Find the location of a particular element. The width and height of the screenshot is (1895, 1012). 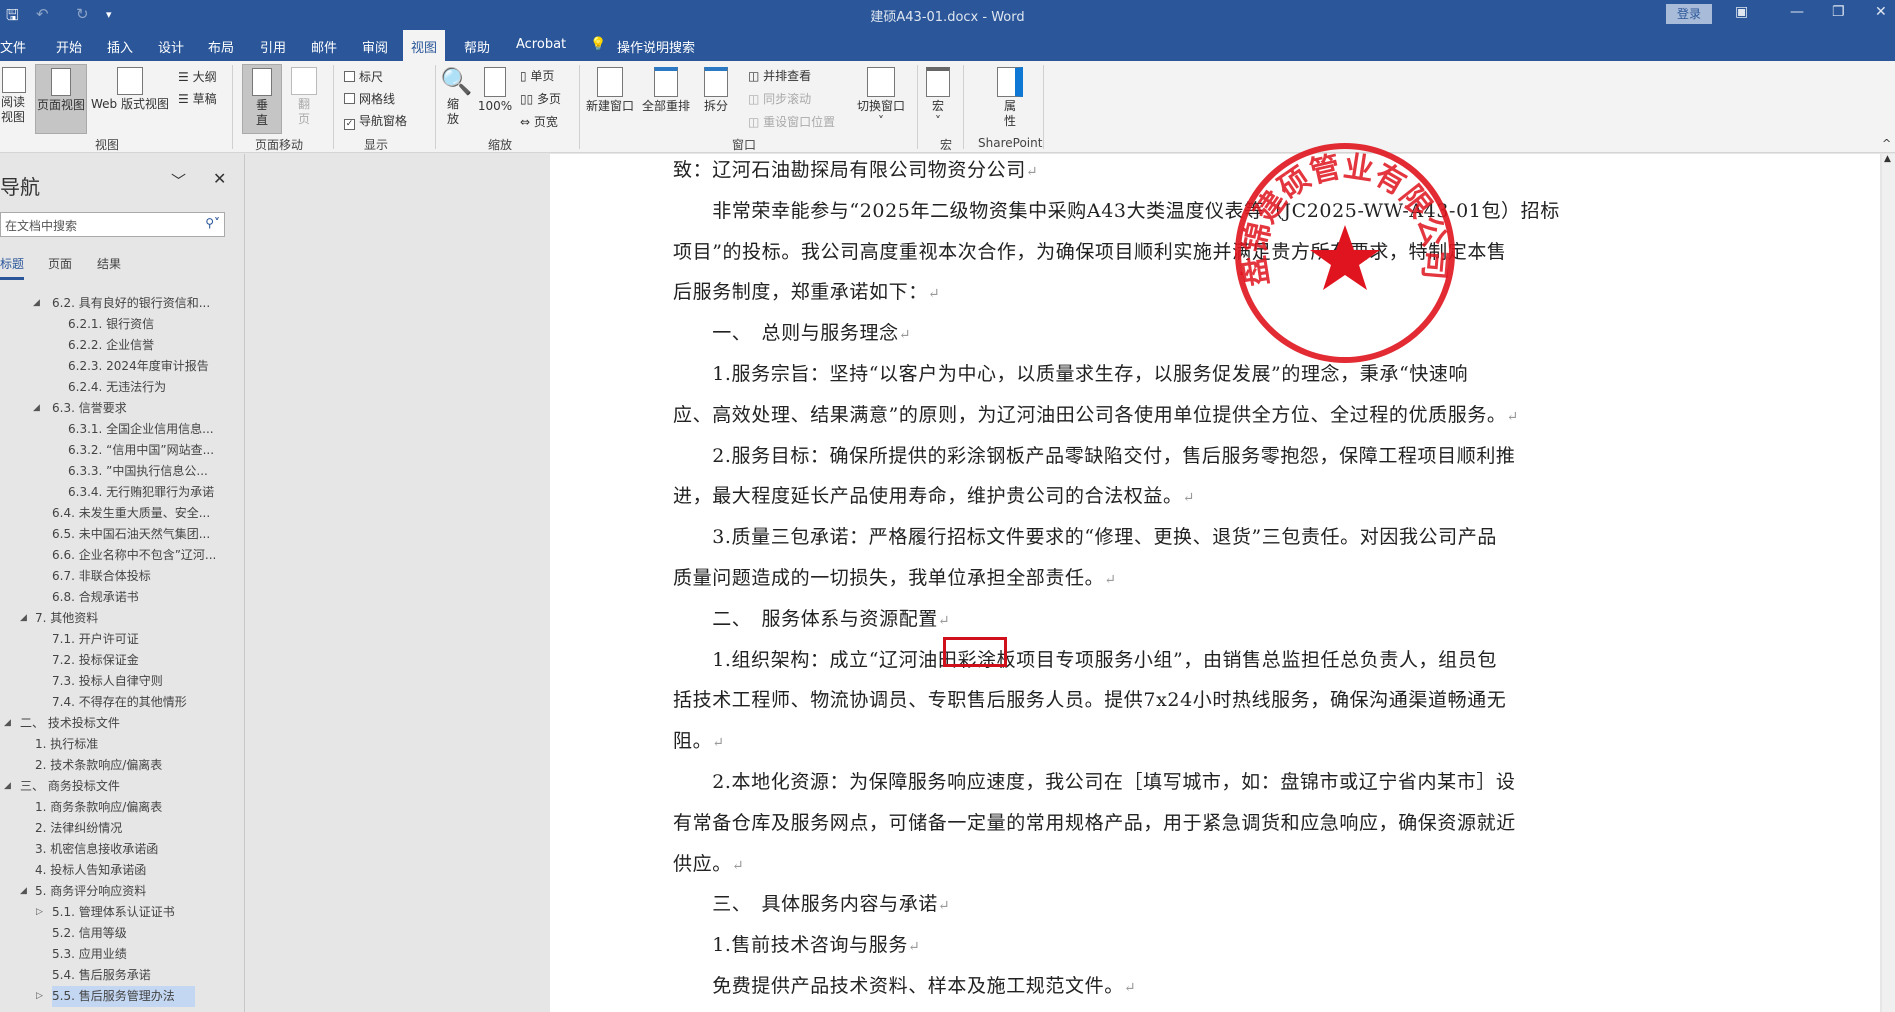

page-width-button: ⇔ 页宽 is located at coordinates (539, 121).